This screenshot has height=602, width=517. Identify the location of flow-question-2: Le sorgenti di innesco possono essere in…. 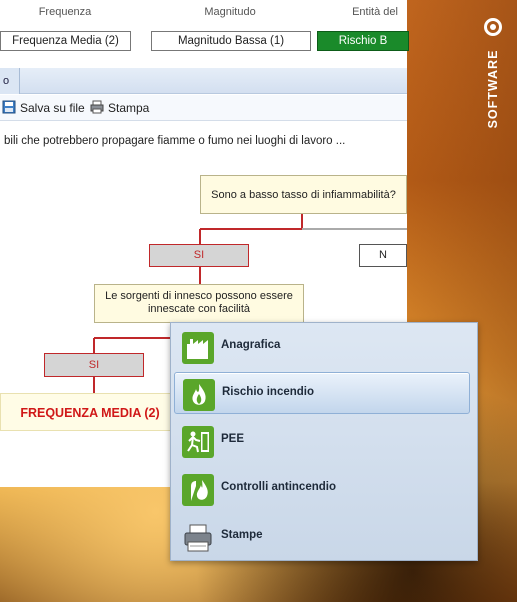
(199, 303).